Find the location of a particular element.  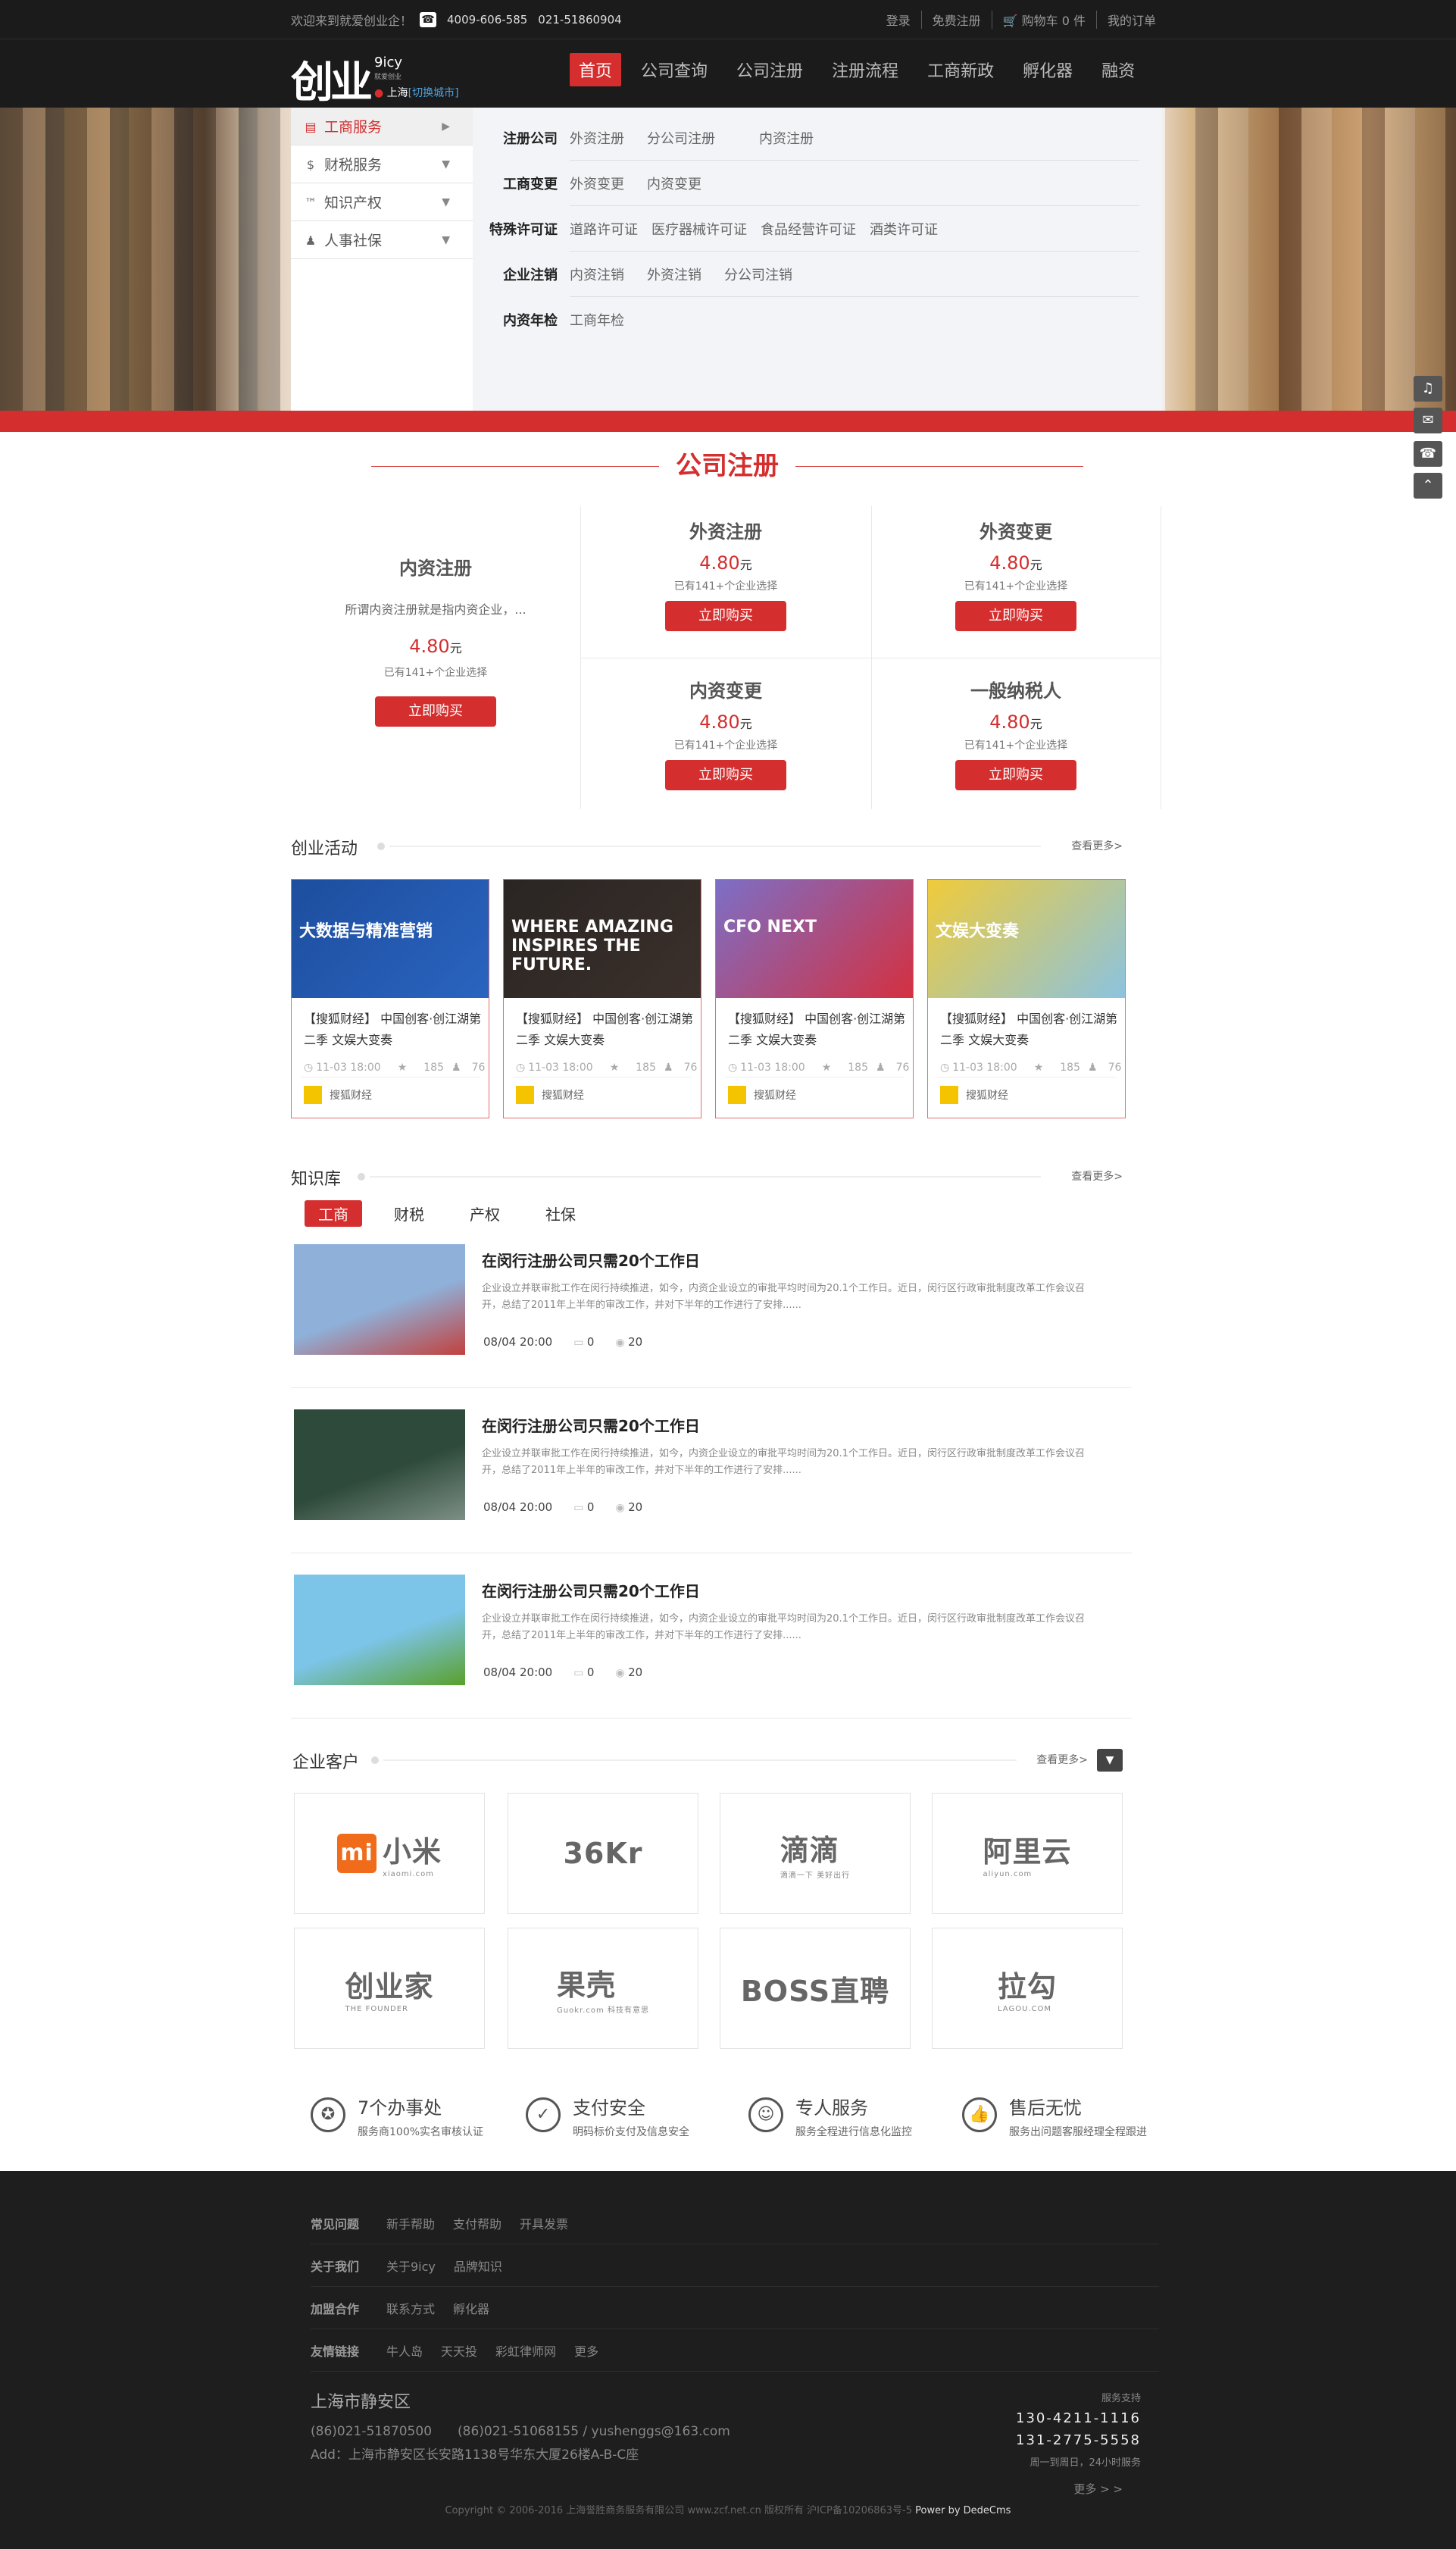

submenu-link: 道路许可证 is located at coordinates (604, 229).